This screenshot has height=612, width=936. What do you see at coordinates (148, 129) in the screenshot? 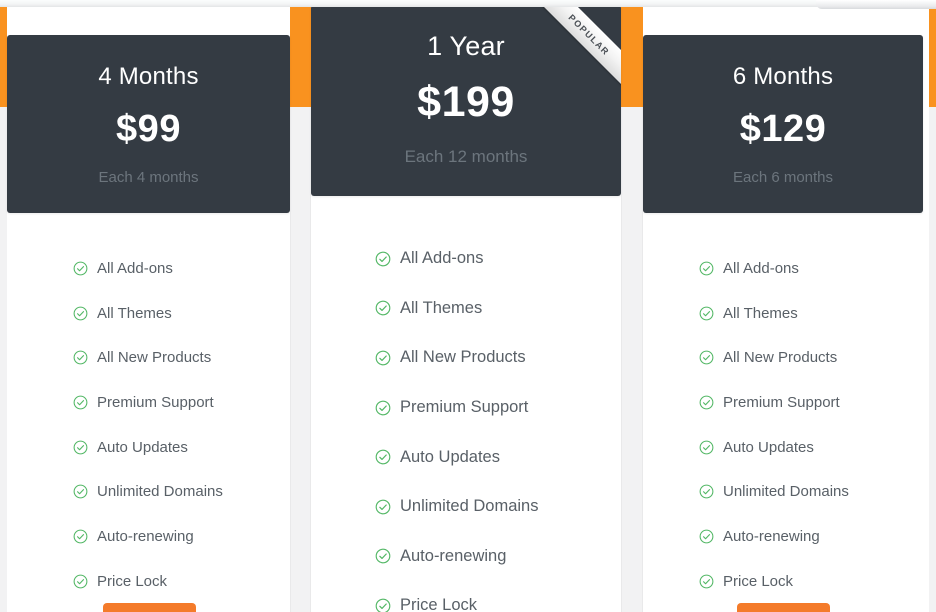
I see `plan-price: $99` at bounding box center [148, 129].